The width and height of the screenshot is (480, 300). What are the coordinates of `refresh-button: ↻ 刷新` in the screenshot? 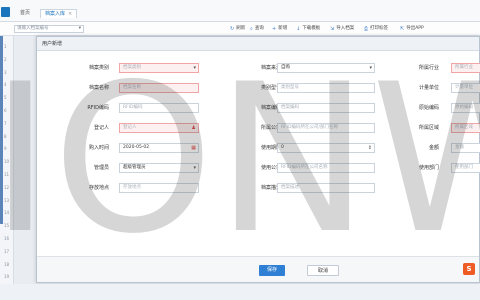 It's located at (237, 29).